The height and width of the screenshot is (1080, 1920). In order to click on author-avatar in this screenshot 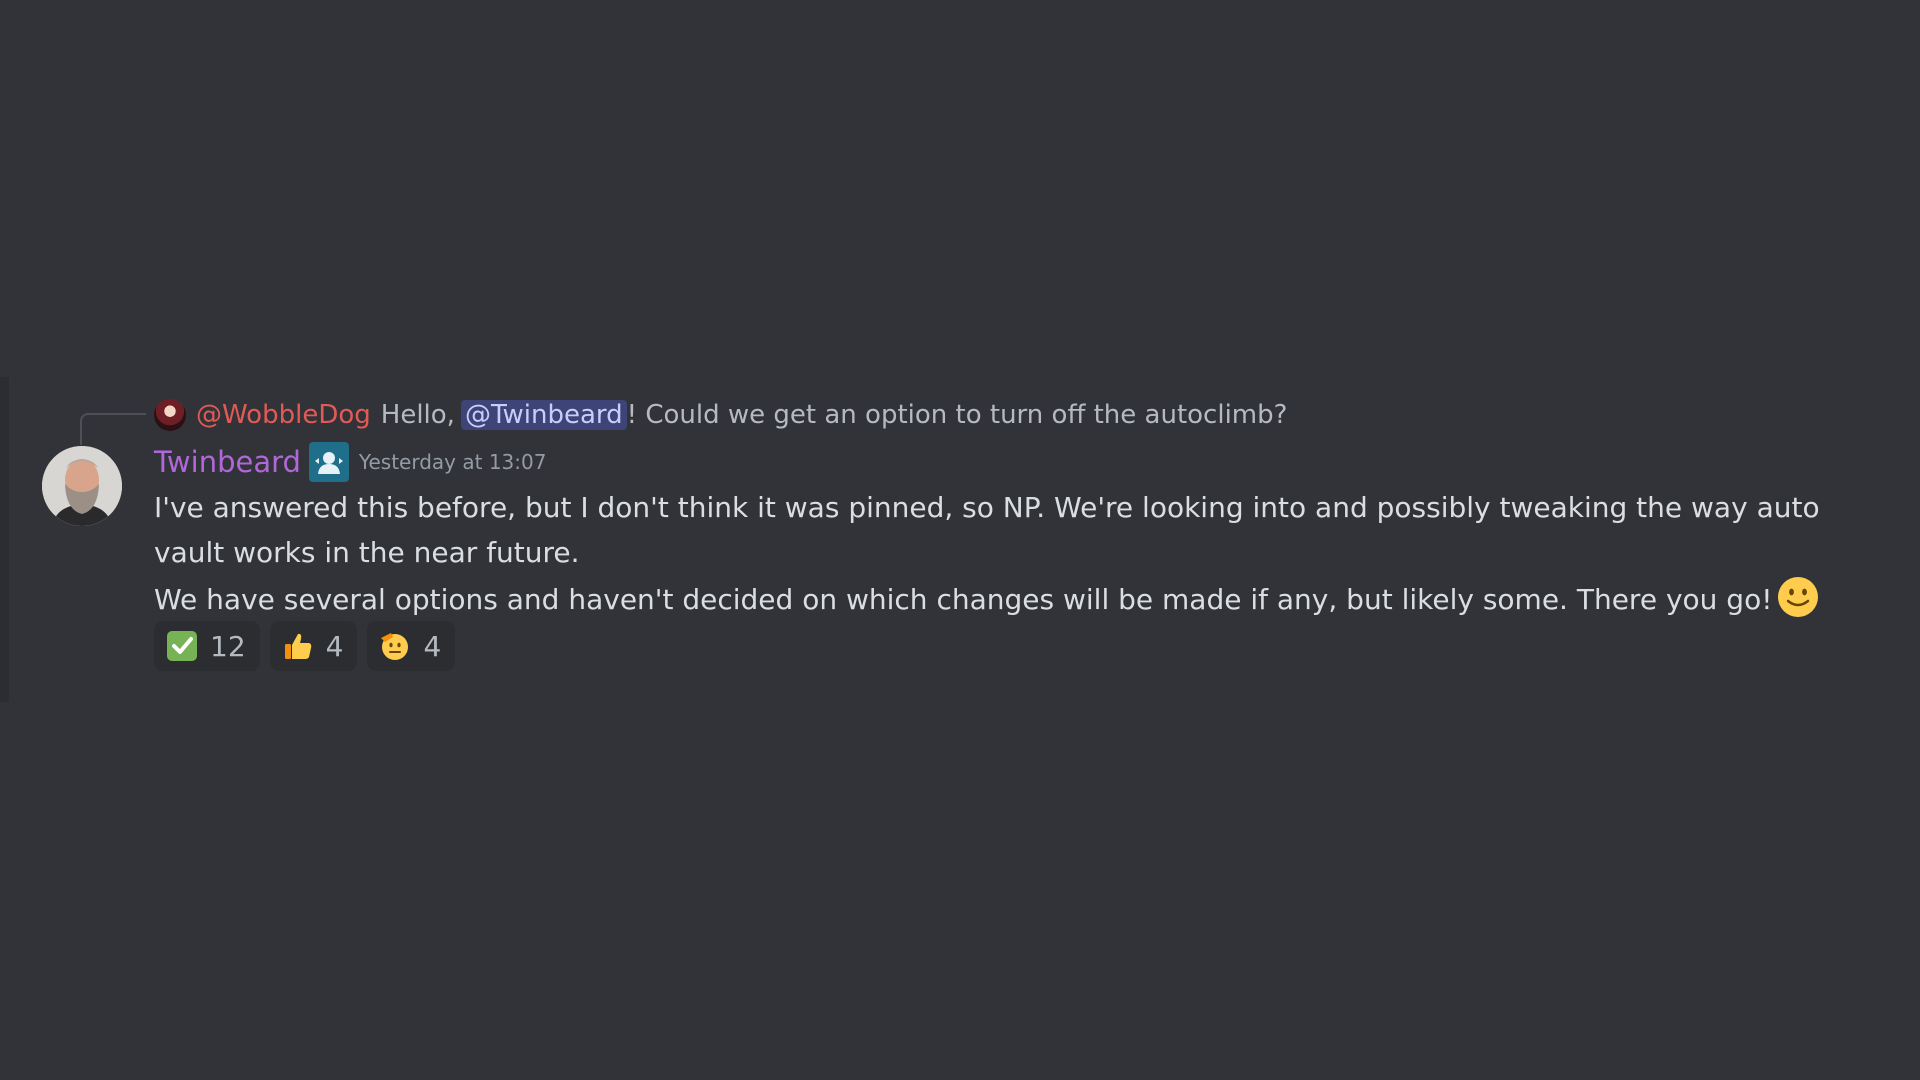, I will do `click(82, 486)`.